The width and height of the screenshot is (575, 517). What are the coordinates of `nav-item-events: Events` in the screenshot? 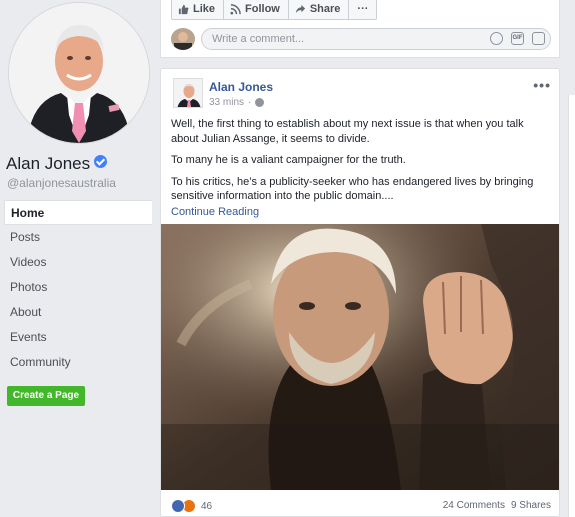 It's located at (78, 337).